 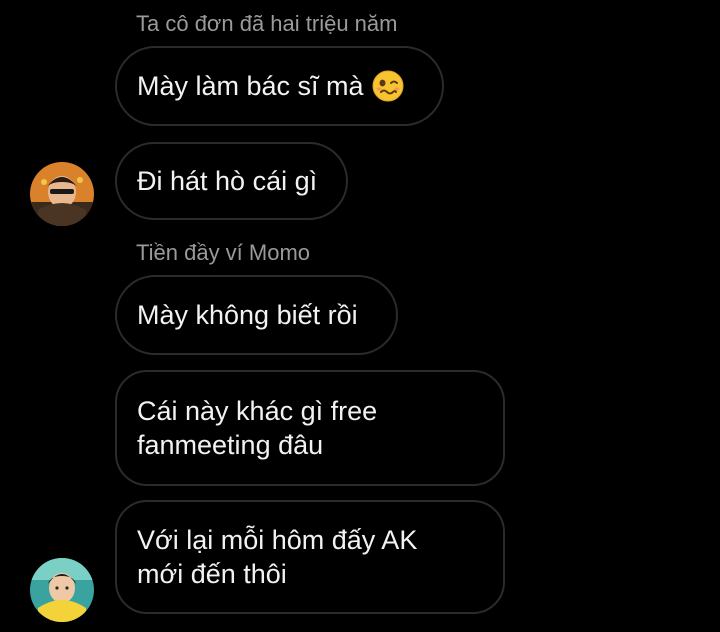 I want to click on avatar-teal-photo, so click(x=62, y=590).